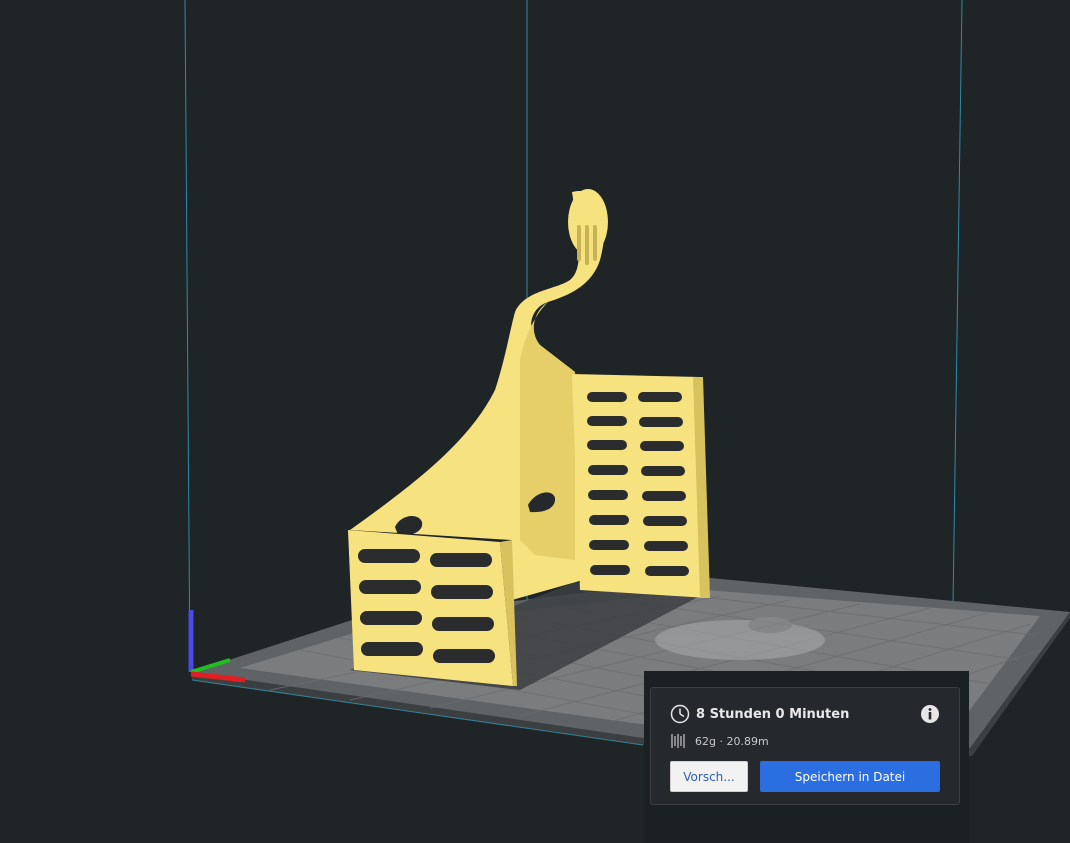 The width and height of the screenshot is (1070, 843). Describe the element at coordinates (678, 741) in the screenshot. I see `filament-spool-icon` at that location.